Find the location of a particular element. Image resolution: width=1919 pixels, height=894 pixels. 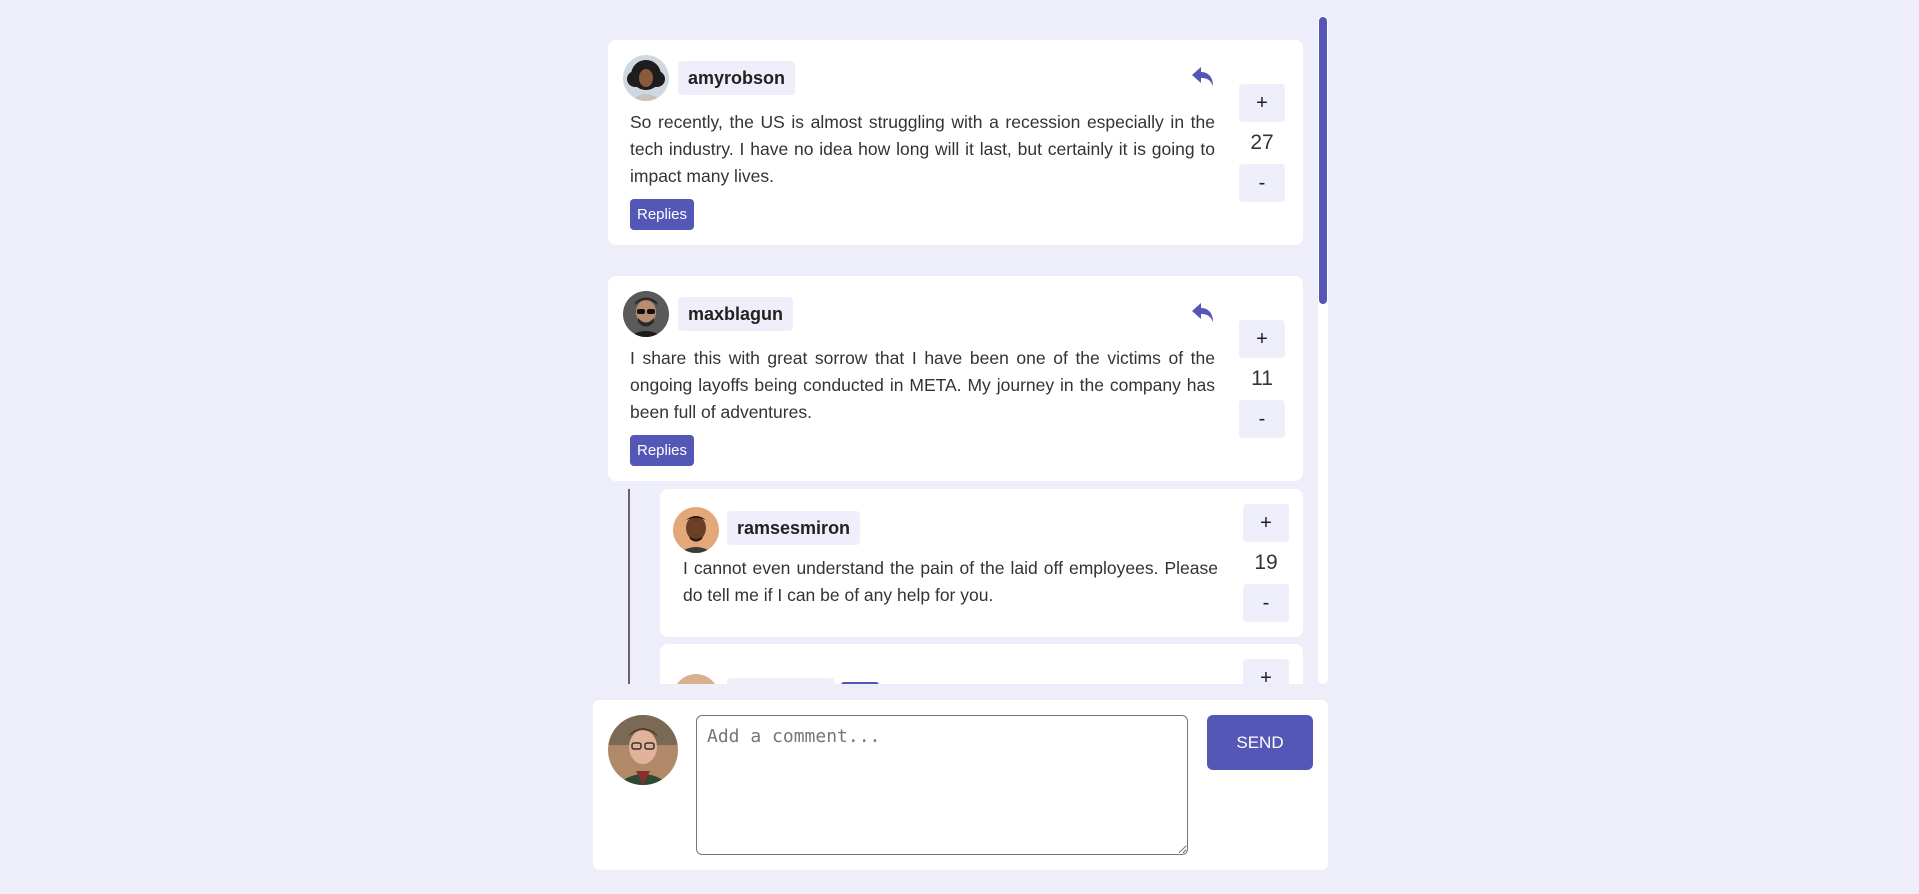

vote-control: + 19 - is located at coordinates (1266, 563).